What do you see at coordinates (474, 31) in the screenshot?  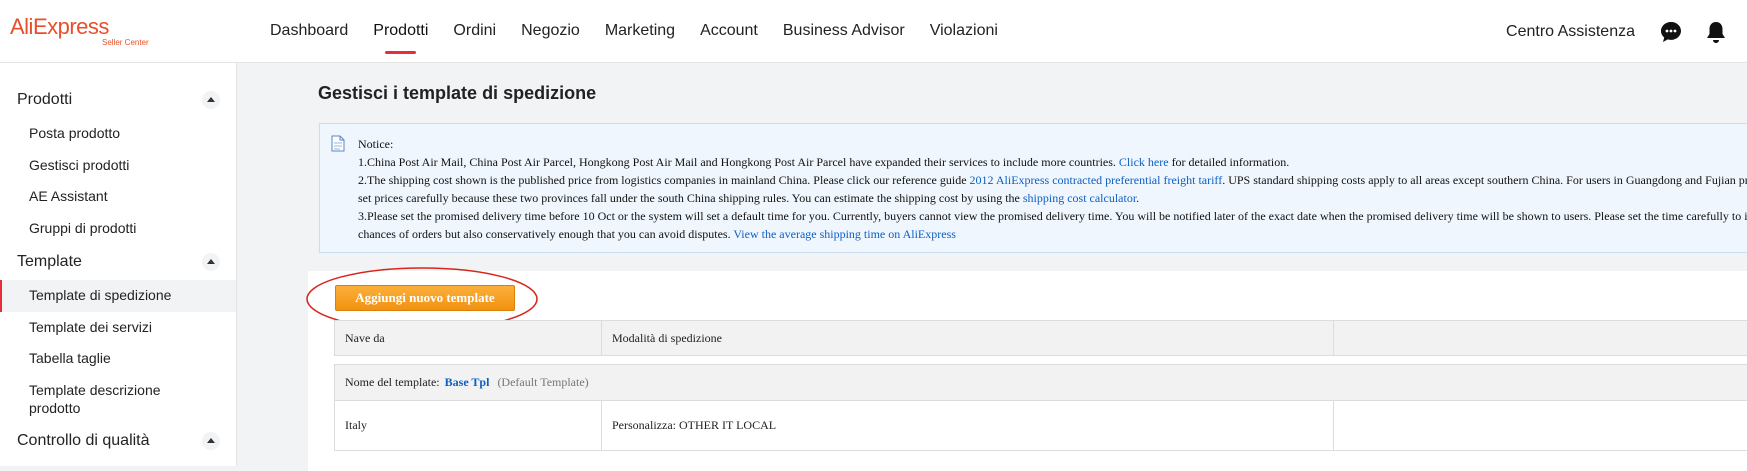 I see `nav-ordini: Ordini` at bounding box center [474, 31].